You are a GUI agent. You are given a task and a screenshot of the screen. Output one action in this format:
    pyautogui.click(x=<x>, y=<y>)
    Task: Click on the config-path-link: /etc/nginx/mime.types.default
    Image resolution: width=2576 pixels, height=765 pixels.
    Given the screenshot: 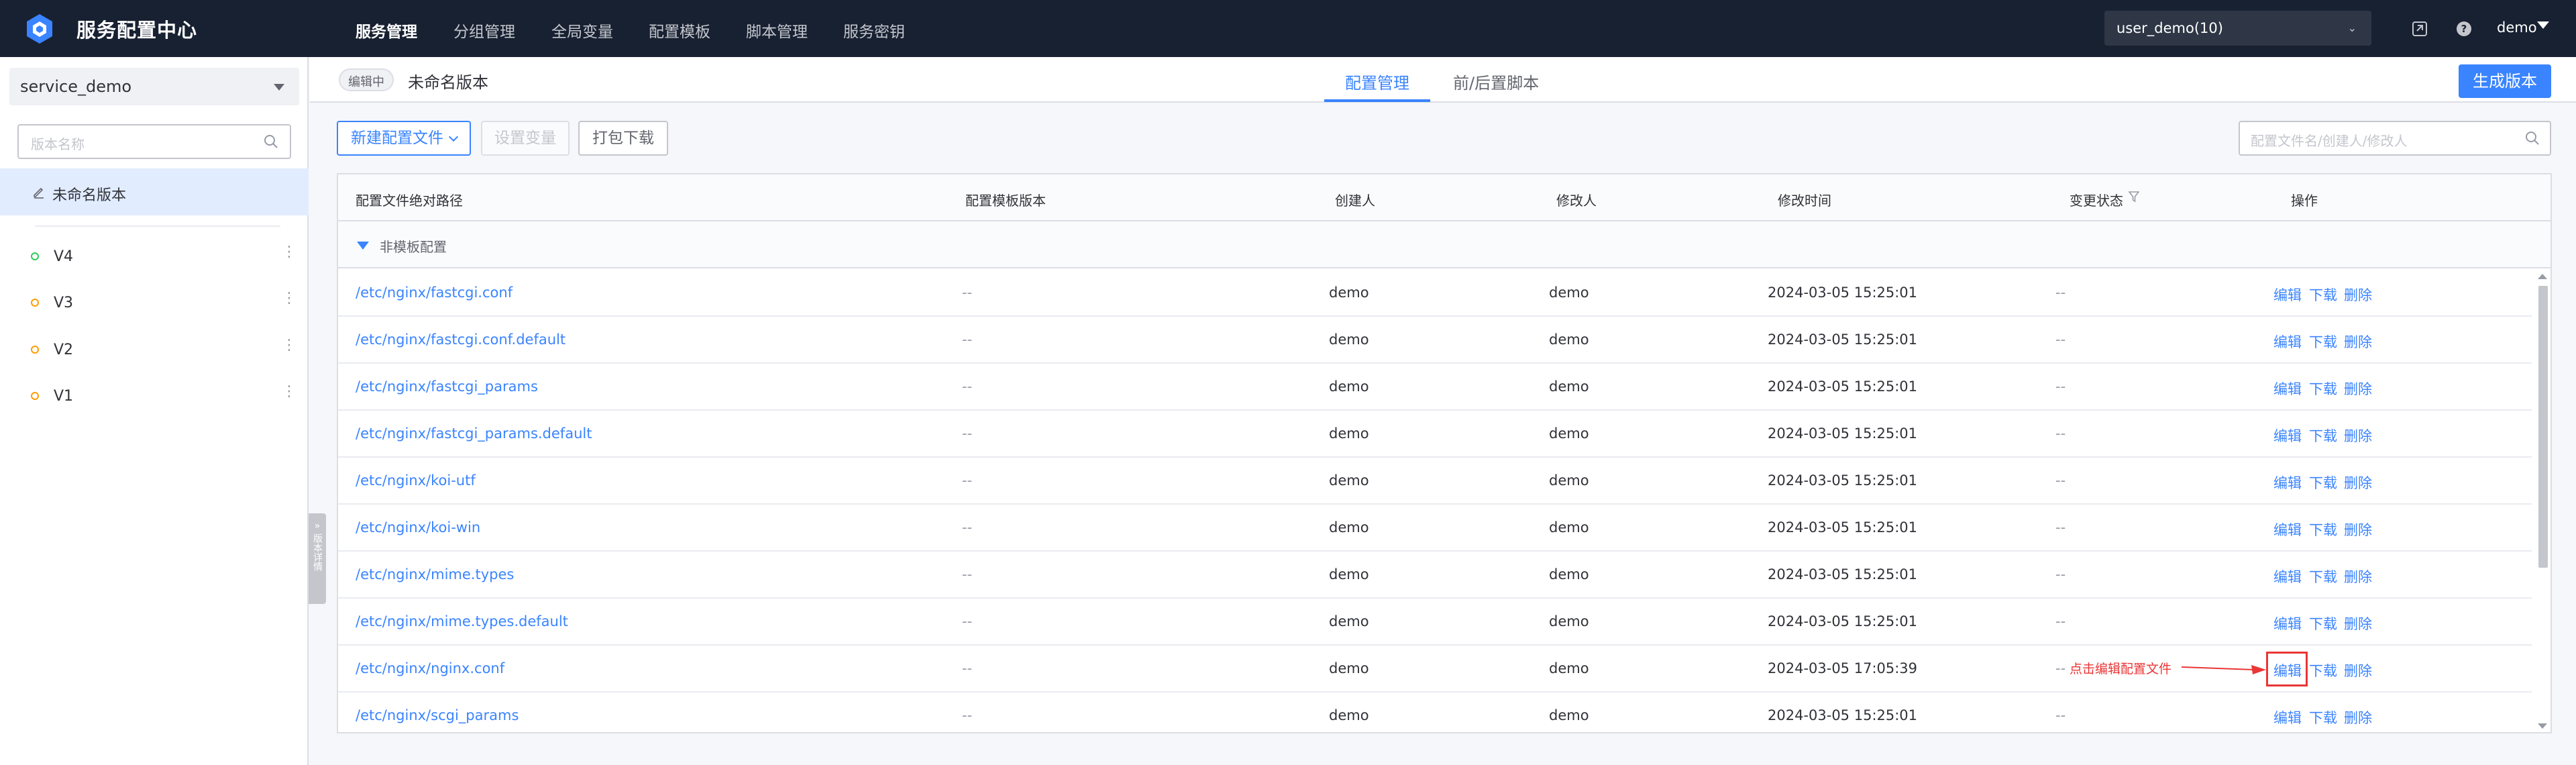 What is the action you would take?
    pyautogui.click(x=462, y=621)
    